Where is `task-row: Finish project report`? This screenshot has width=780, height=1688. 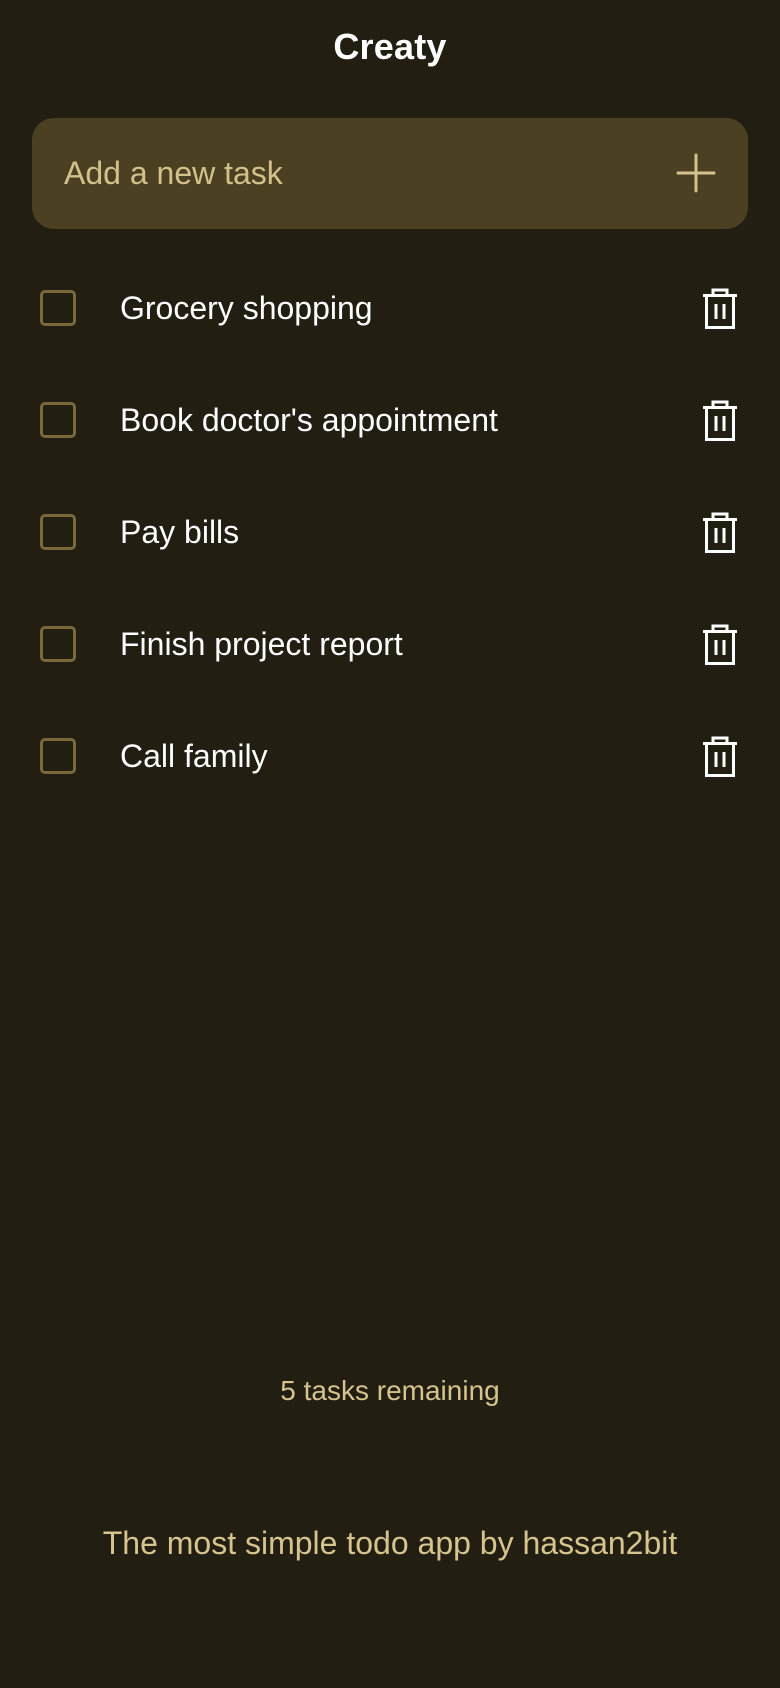 task-row: Finish project report is located at coordinates (390, 646).